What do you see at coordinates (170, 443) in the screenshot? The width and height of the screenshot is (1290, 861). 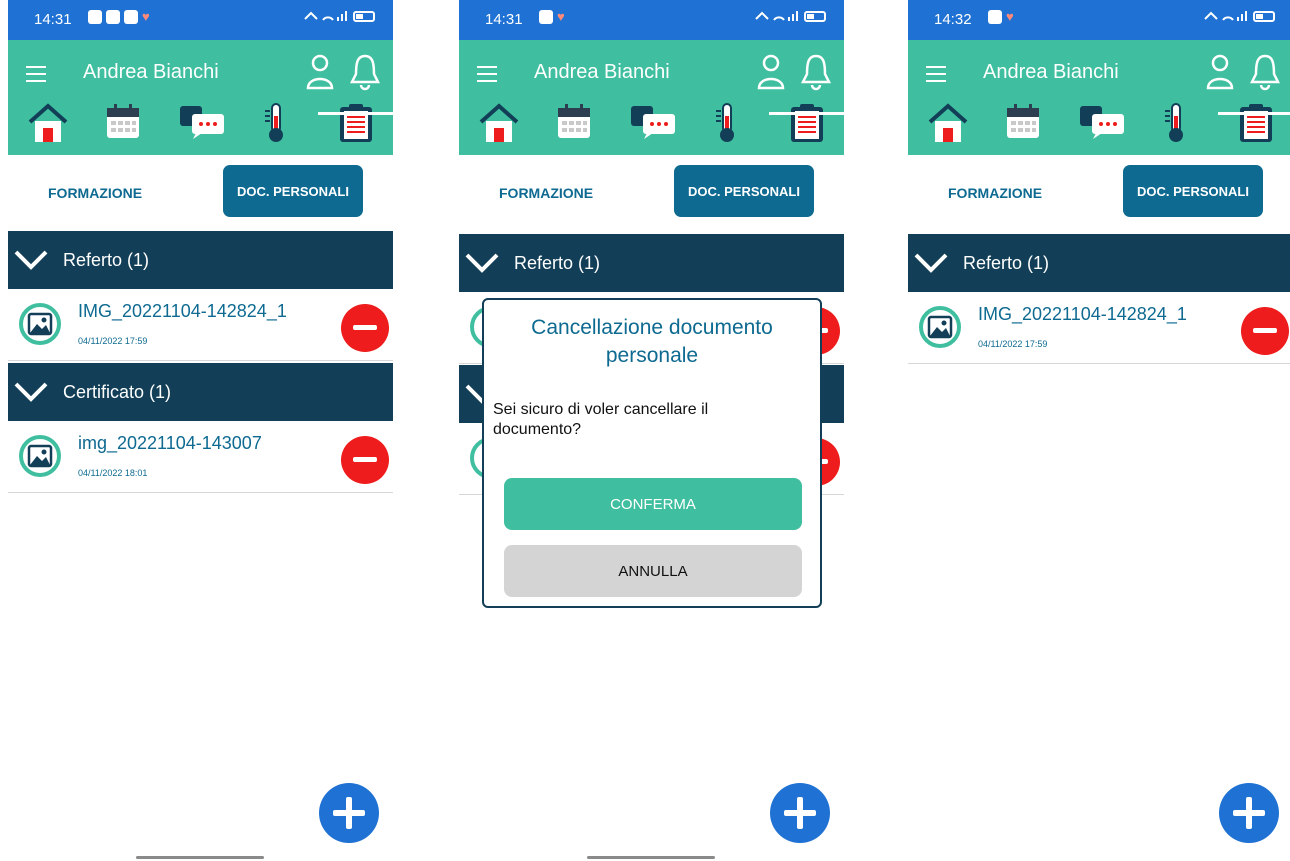 I see `file-name: img_20221104-143007` at bounding box center [170, 443].